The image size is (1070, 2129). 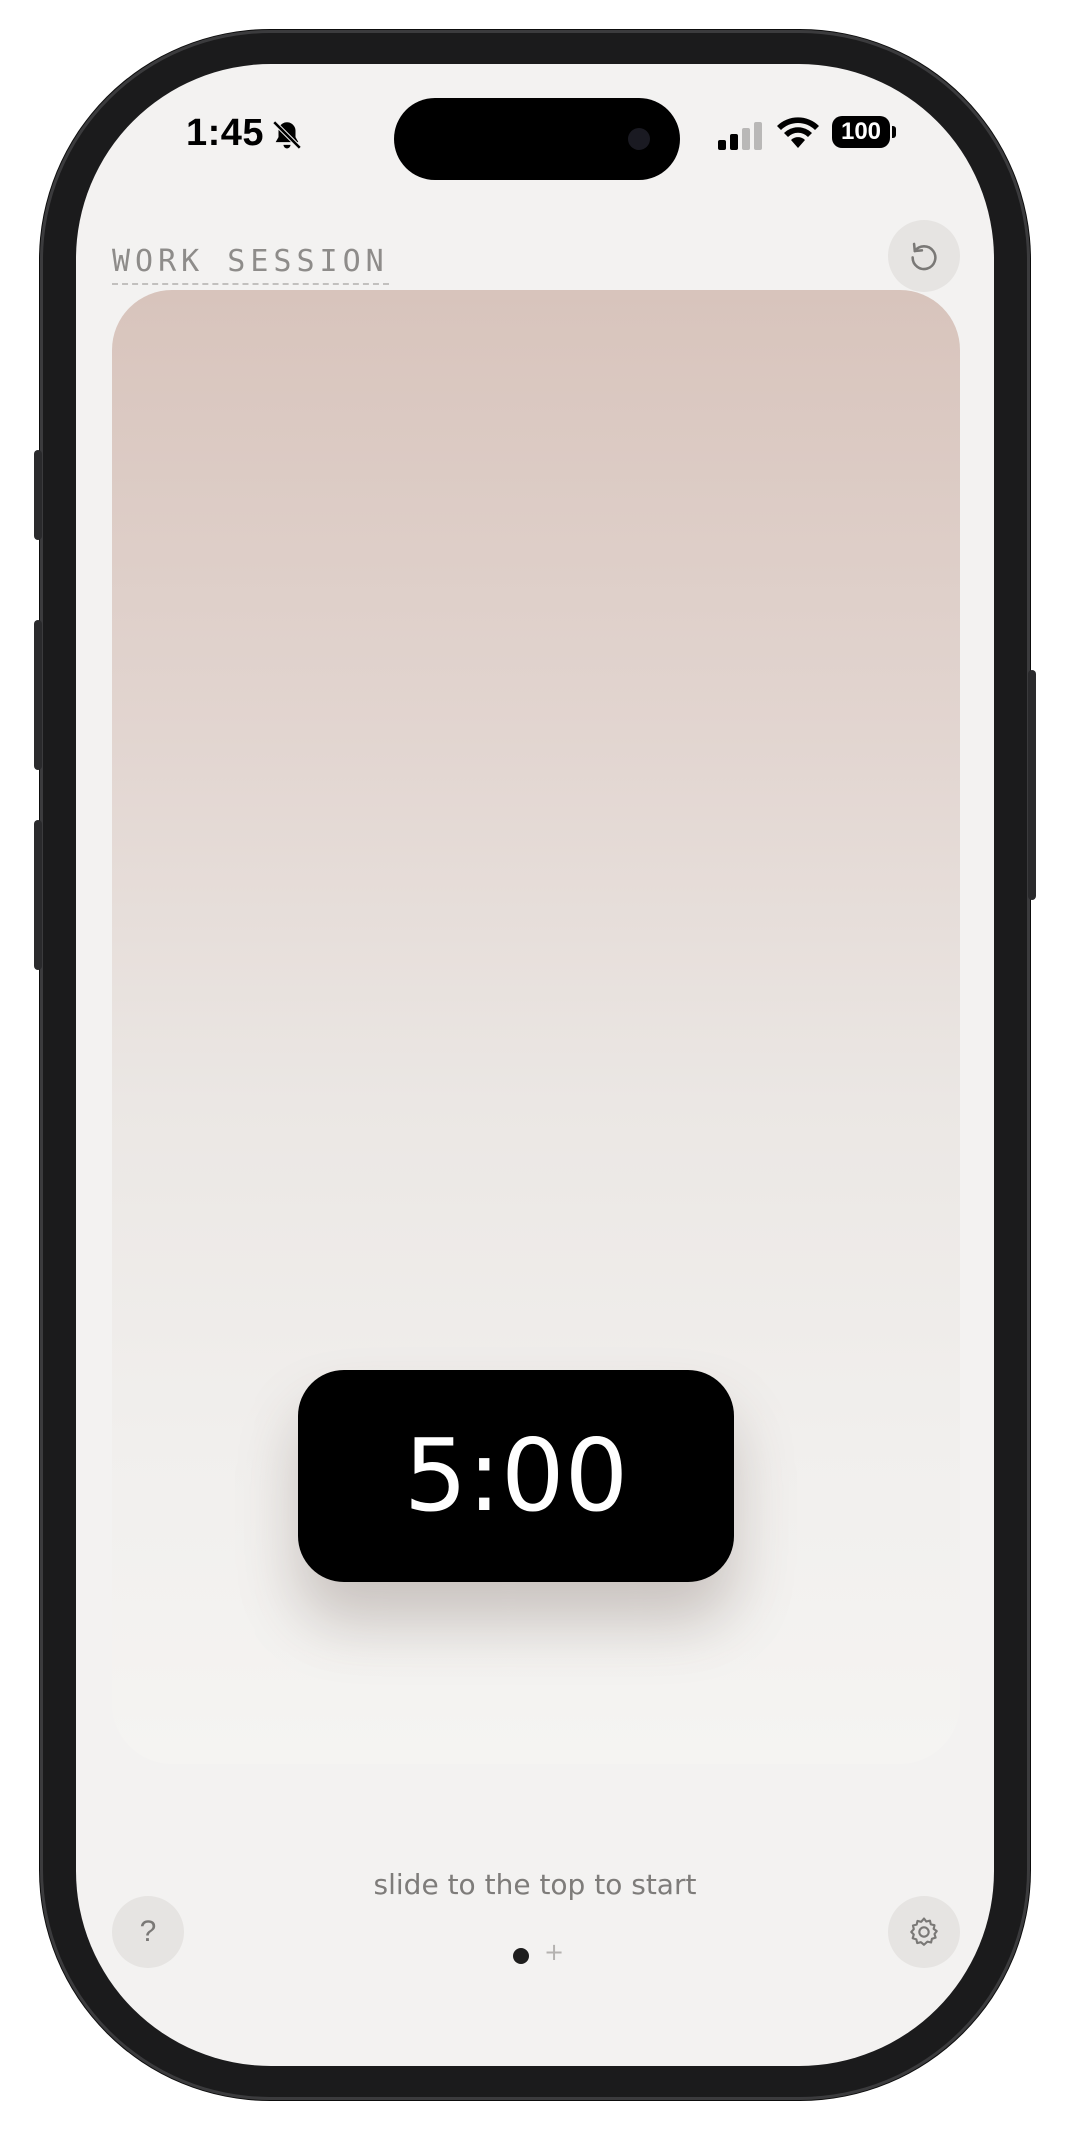 What do you see at coordinates (38, 495) in the screenshot?
I see `action-button` at bounding box center [38, 495].